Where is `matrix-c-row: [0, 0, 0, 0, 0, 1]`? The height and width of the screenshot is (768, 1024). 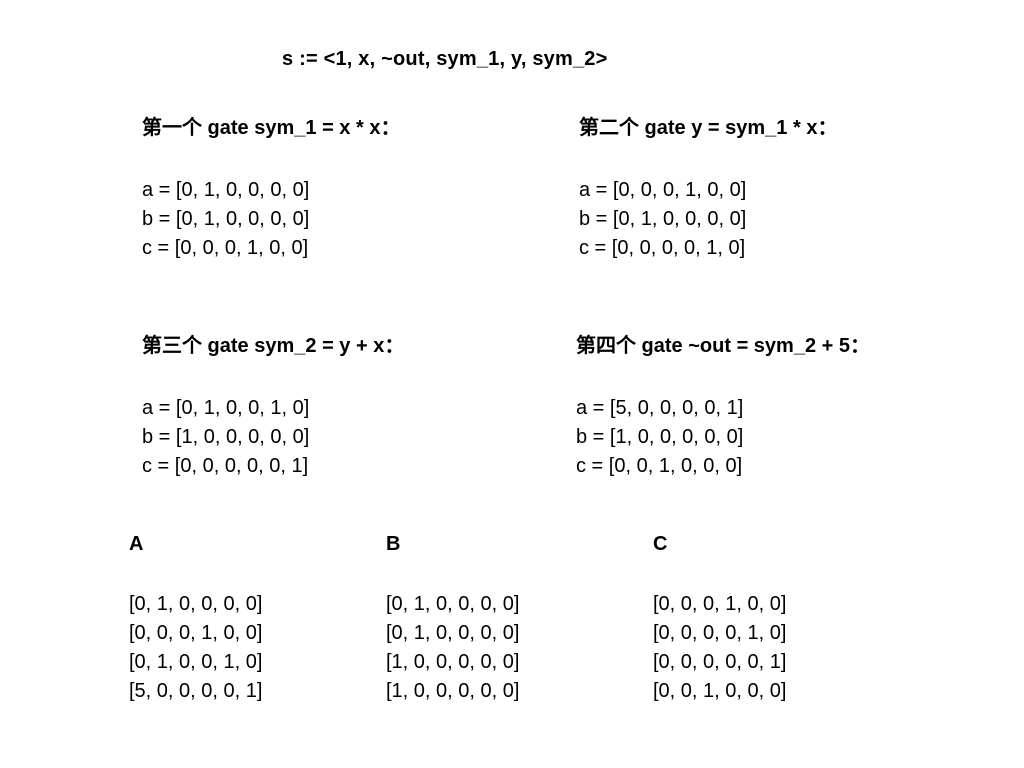 matrix-c-row: [0, 0, 0, 0, 0, 1] is located at coordinates (720, 662).